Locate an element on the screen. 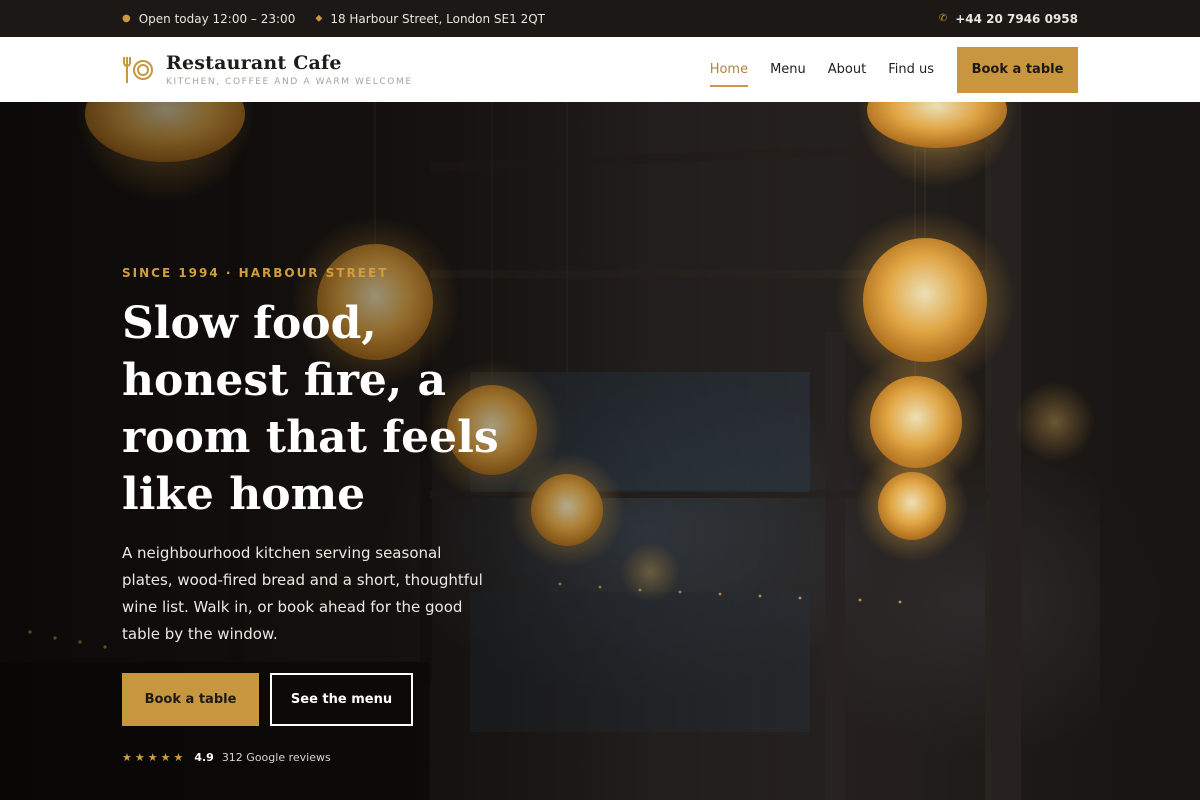  nav-find-us: Find us is located at coordinates (911, 69).